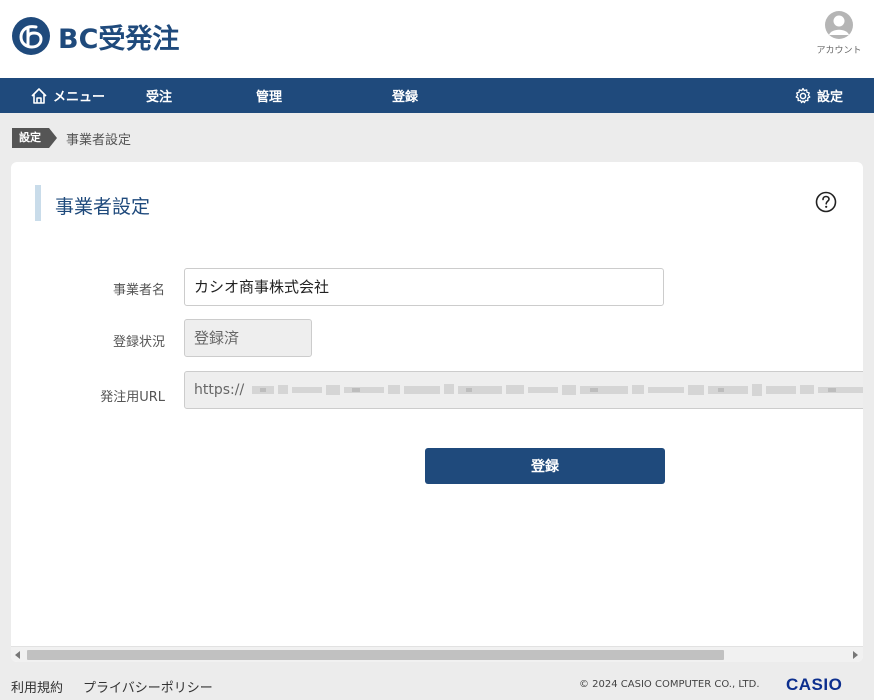 The height and width of the screenshot is (700, 874). I want to click on business-name-label: 事業者名, so click(138, 290).